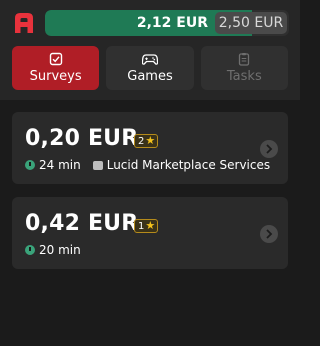 The width and height of the screenshot is (320, 346). I want to click on checkbox-icon, so click(55, 59).